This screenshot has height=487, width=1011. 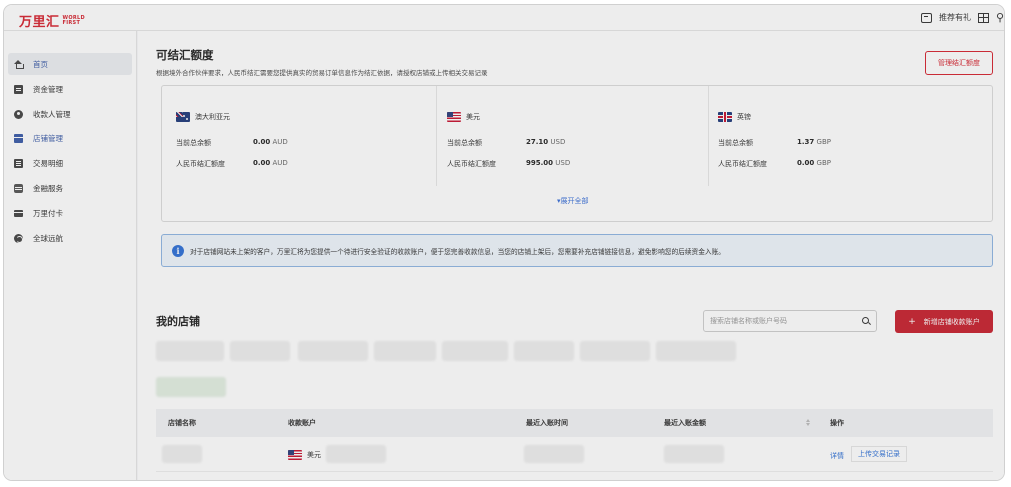 I want to click on sidebar-item-label: 首页, so click(x=40, y=64).